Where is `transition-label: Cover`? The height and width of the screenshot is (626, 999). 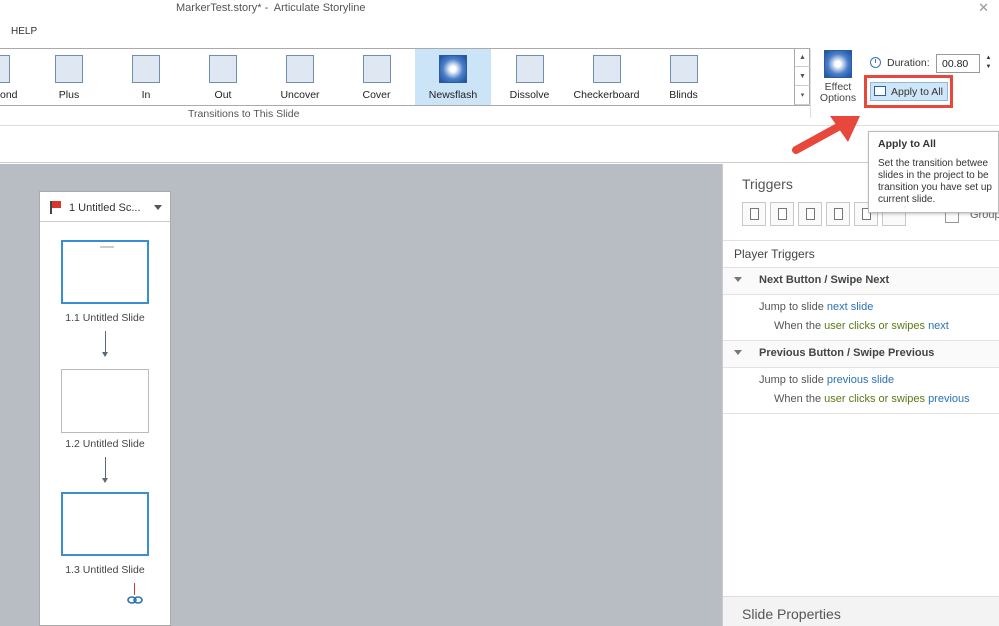
transition-label: Cover is located at coordinates (376, 95).